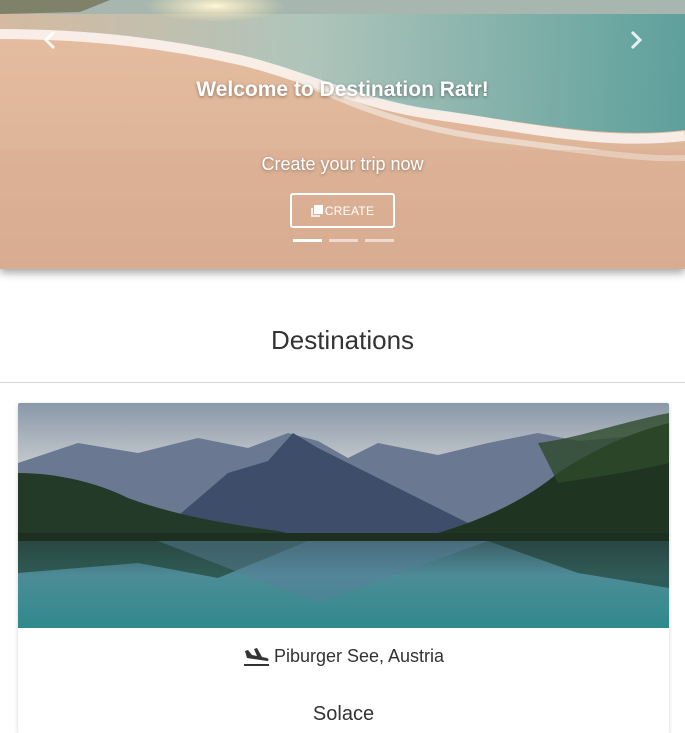 The height and width of the screenshot is (733, 685). Describe the element at coordinates (256, 656) in the screenshot. I see `plane-landing-icon` at that location.